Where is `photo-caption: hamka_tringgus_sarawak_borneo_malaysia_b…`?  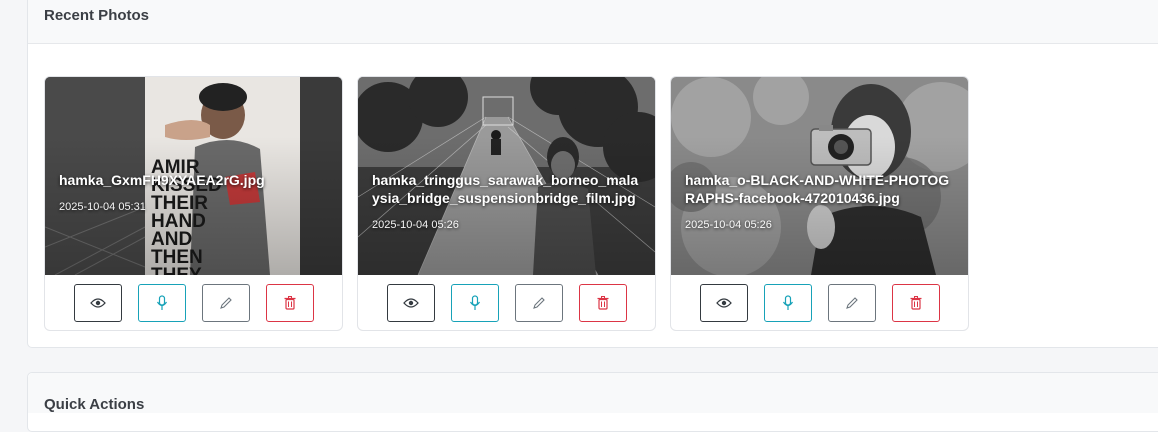 photo-caption: hamka_tringgus_sarawak_borneo_malaysia_b… is located at coordinates (507, 201).